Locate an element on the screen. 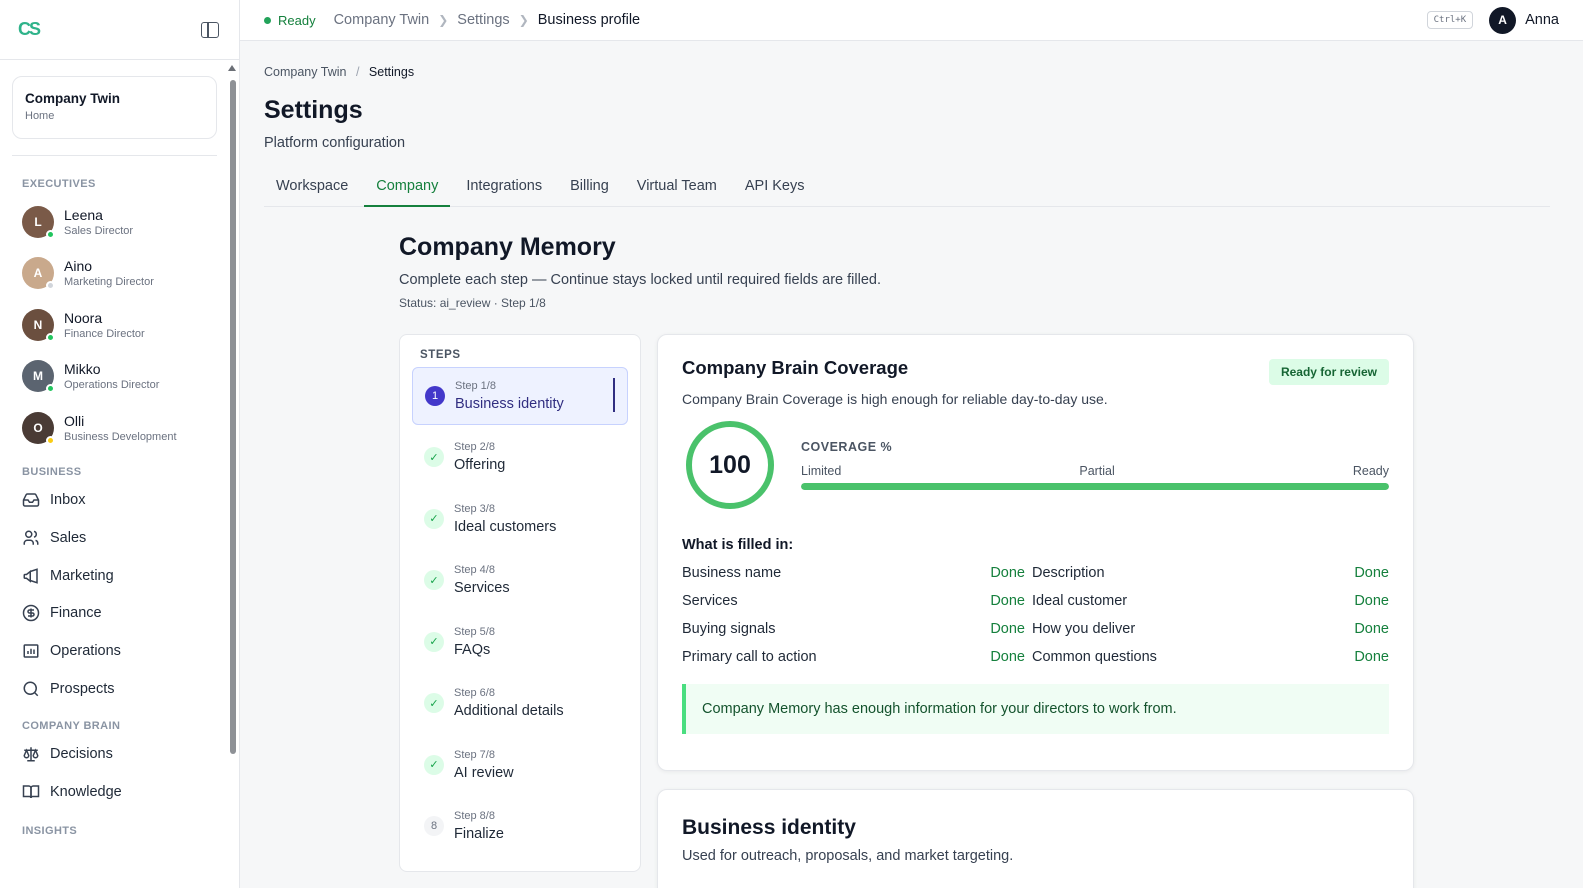 The height and width of the screenshot is (888, 1583). filled-item: Buying signals Done is located at coordinates (857, 629).